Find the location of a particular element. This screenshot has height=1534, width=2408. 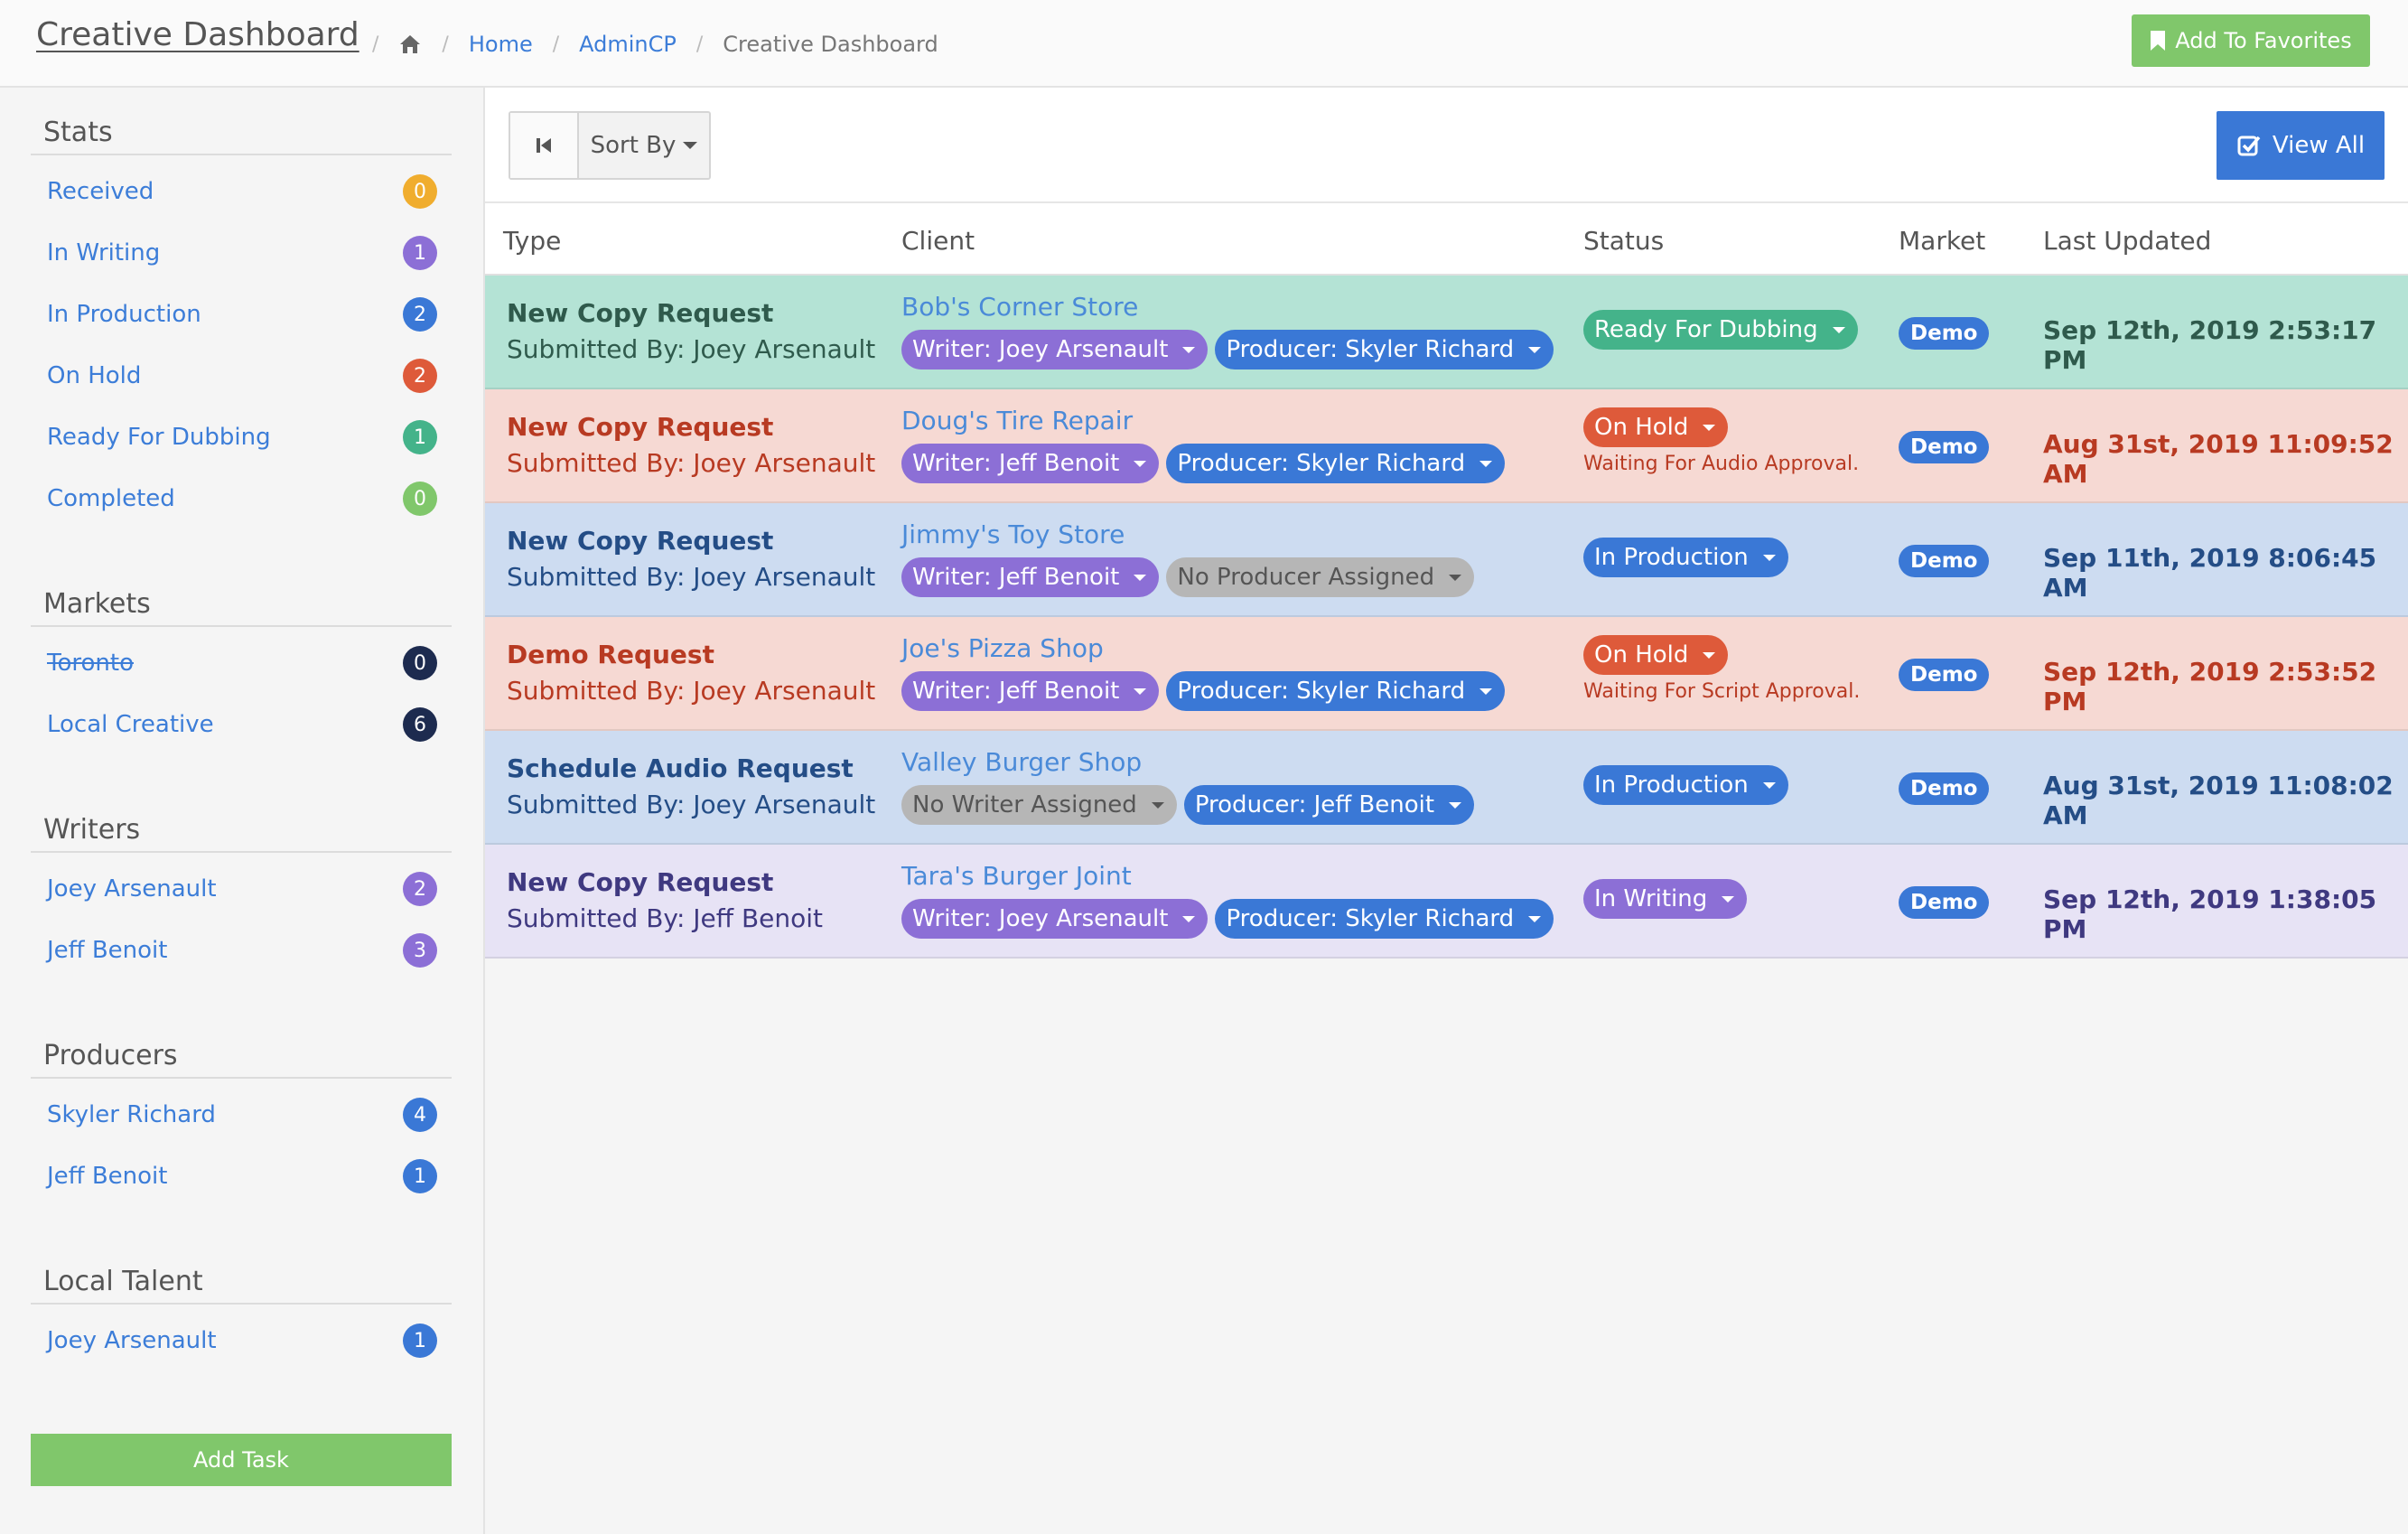

count-badge: 2 is located at coordinates (420, 314).